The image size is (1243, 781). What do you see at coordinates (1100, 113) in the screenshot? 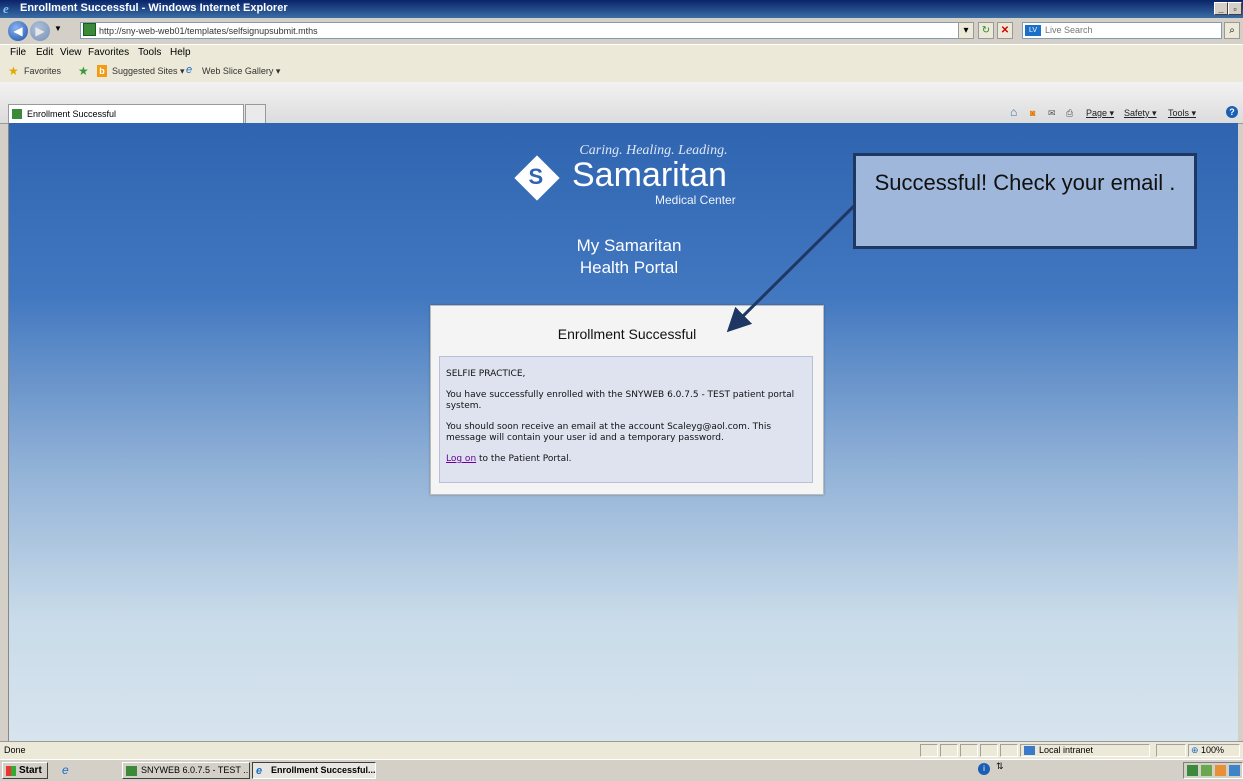
I see `page-menu: Page ▾` at bounding box center [1100, 113].